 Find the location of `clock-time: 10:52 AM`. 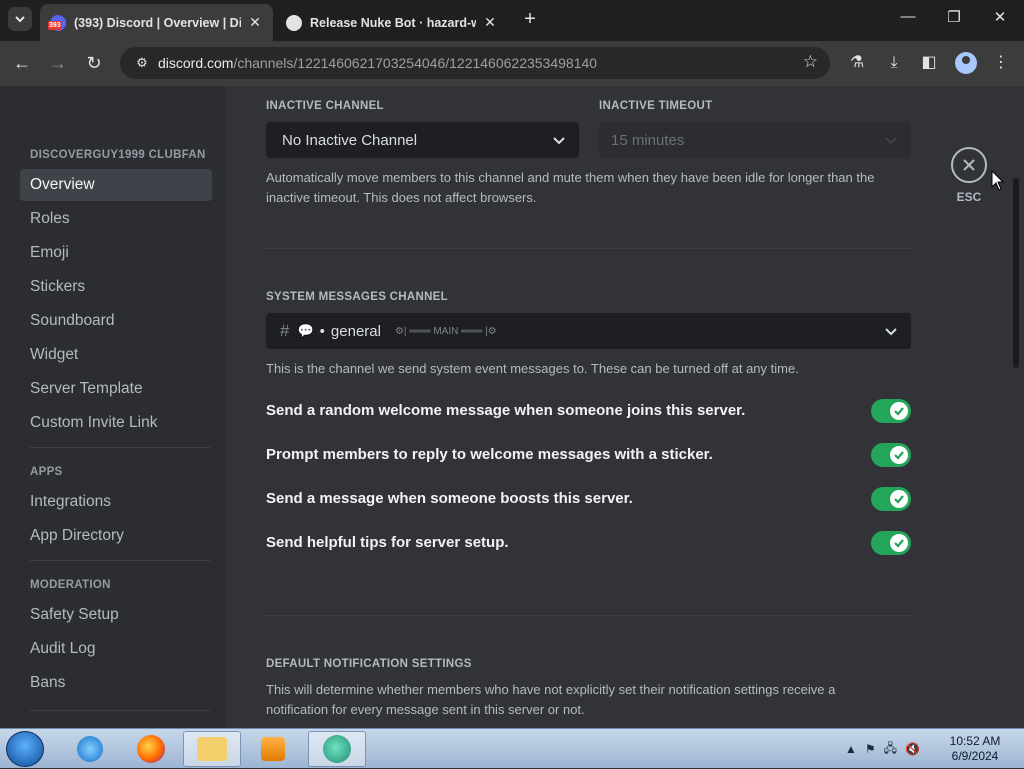

clock-time: 10:52 AM is located at coordinates (975, 741).